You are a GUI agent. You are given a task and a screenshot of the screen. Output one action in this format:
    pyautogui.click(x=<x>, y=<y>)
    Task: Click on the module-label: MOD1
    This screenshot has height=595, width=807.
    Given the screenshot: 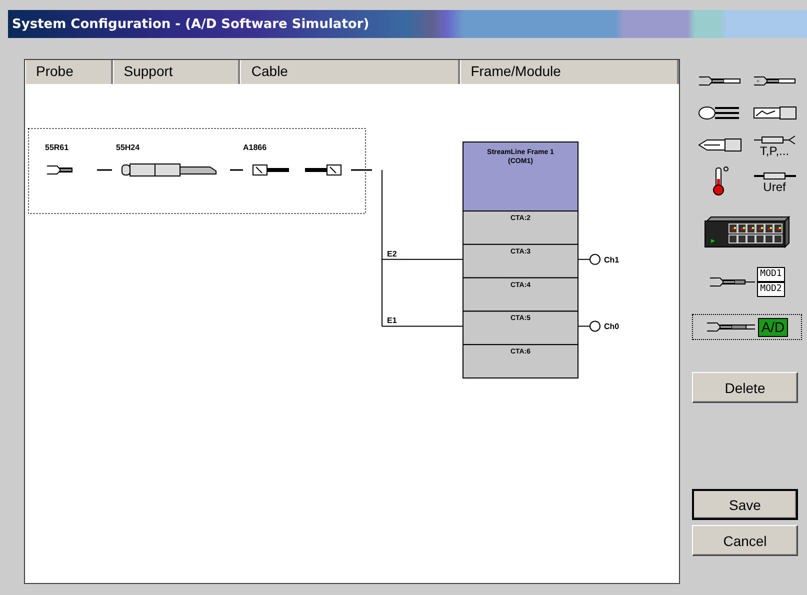 What is the action you would take?
    pyautogui.click(x=771, y=274)
    